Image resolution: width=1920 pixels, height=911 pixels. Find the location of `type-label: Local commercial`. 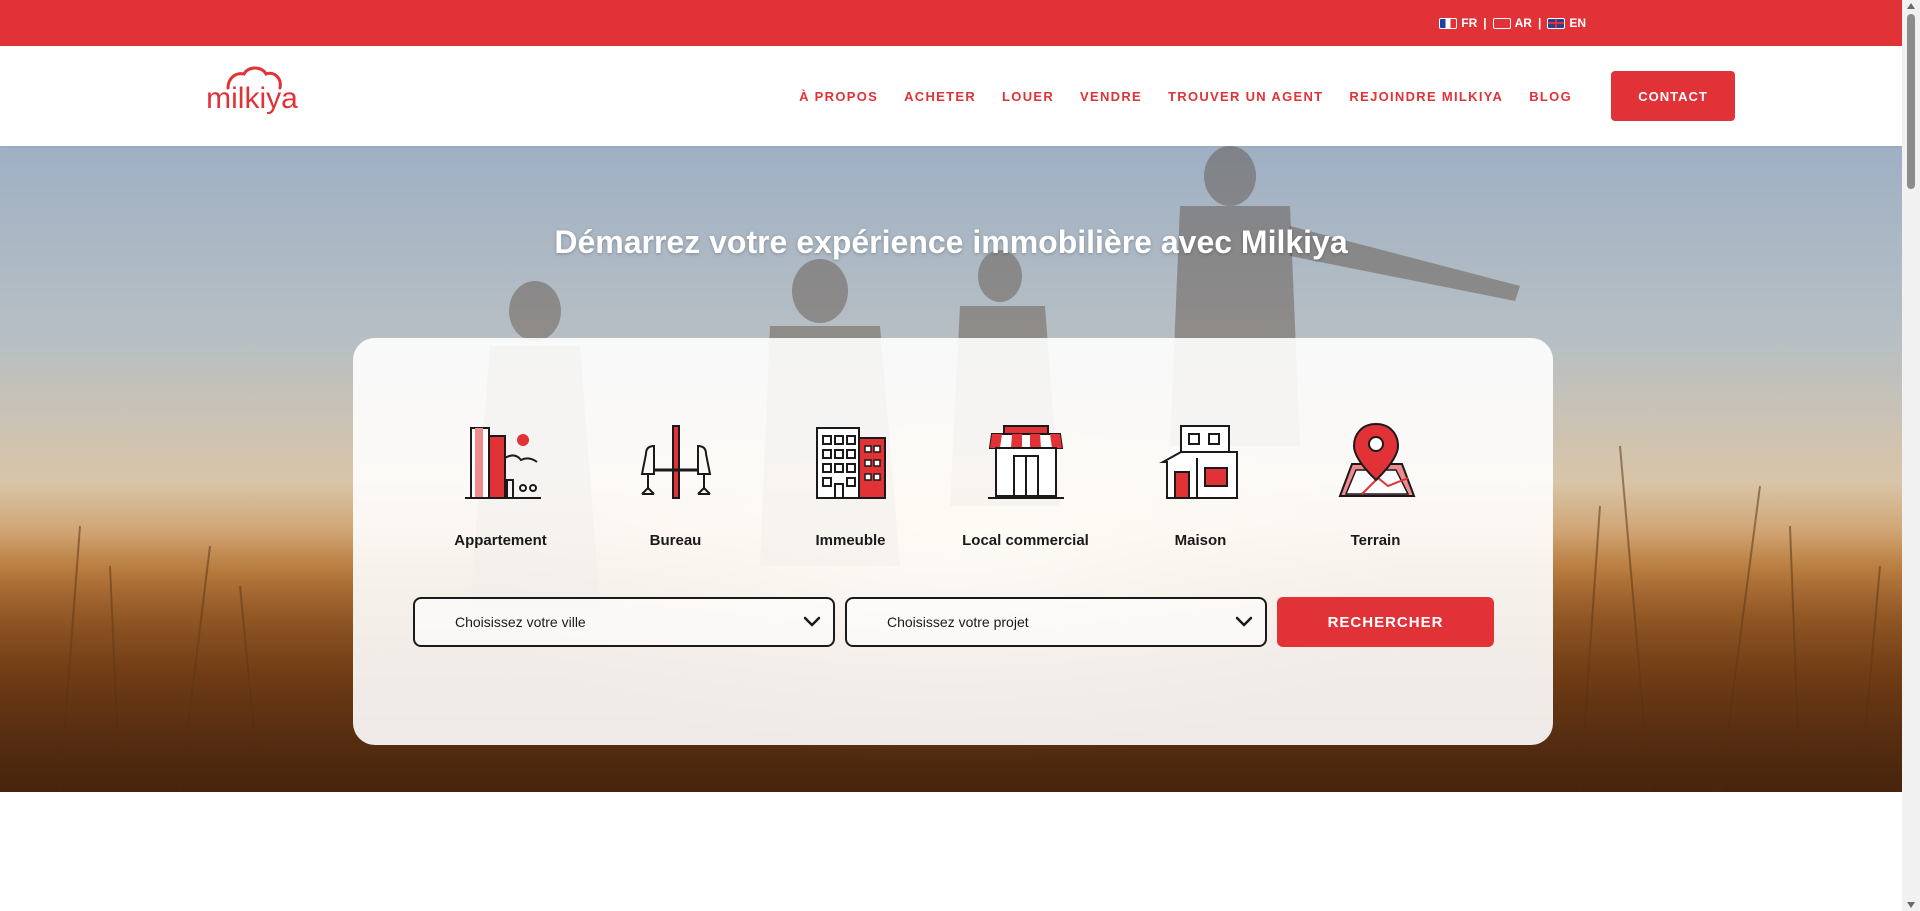

type-label: Local commercial is located at coordinates (1025, 540).